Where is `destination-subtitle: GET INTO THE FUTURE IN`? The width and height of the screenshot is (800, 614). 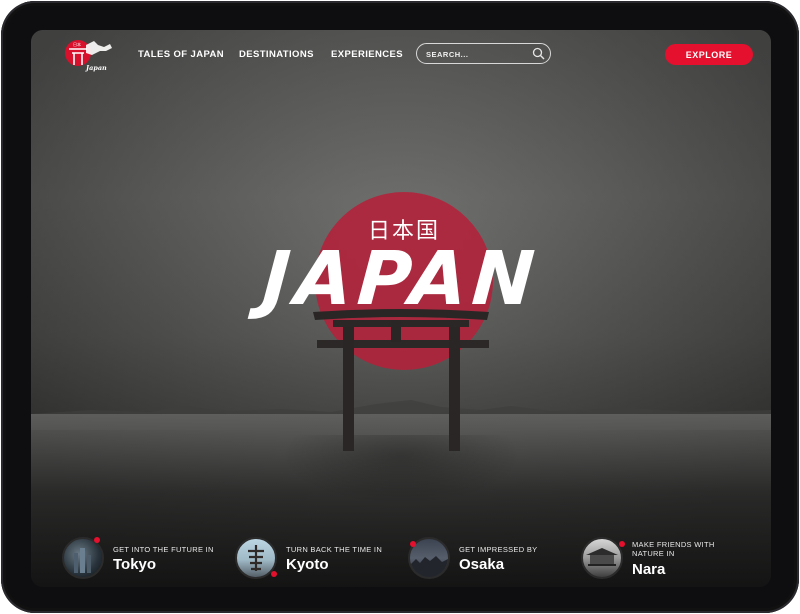
destination-subtitle: GET INTO THE FUTURE IN is located at coordinates (163, 549).